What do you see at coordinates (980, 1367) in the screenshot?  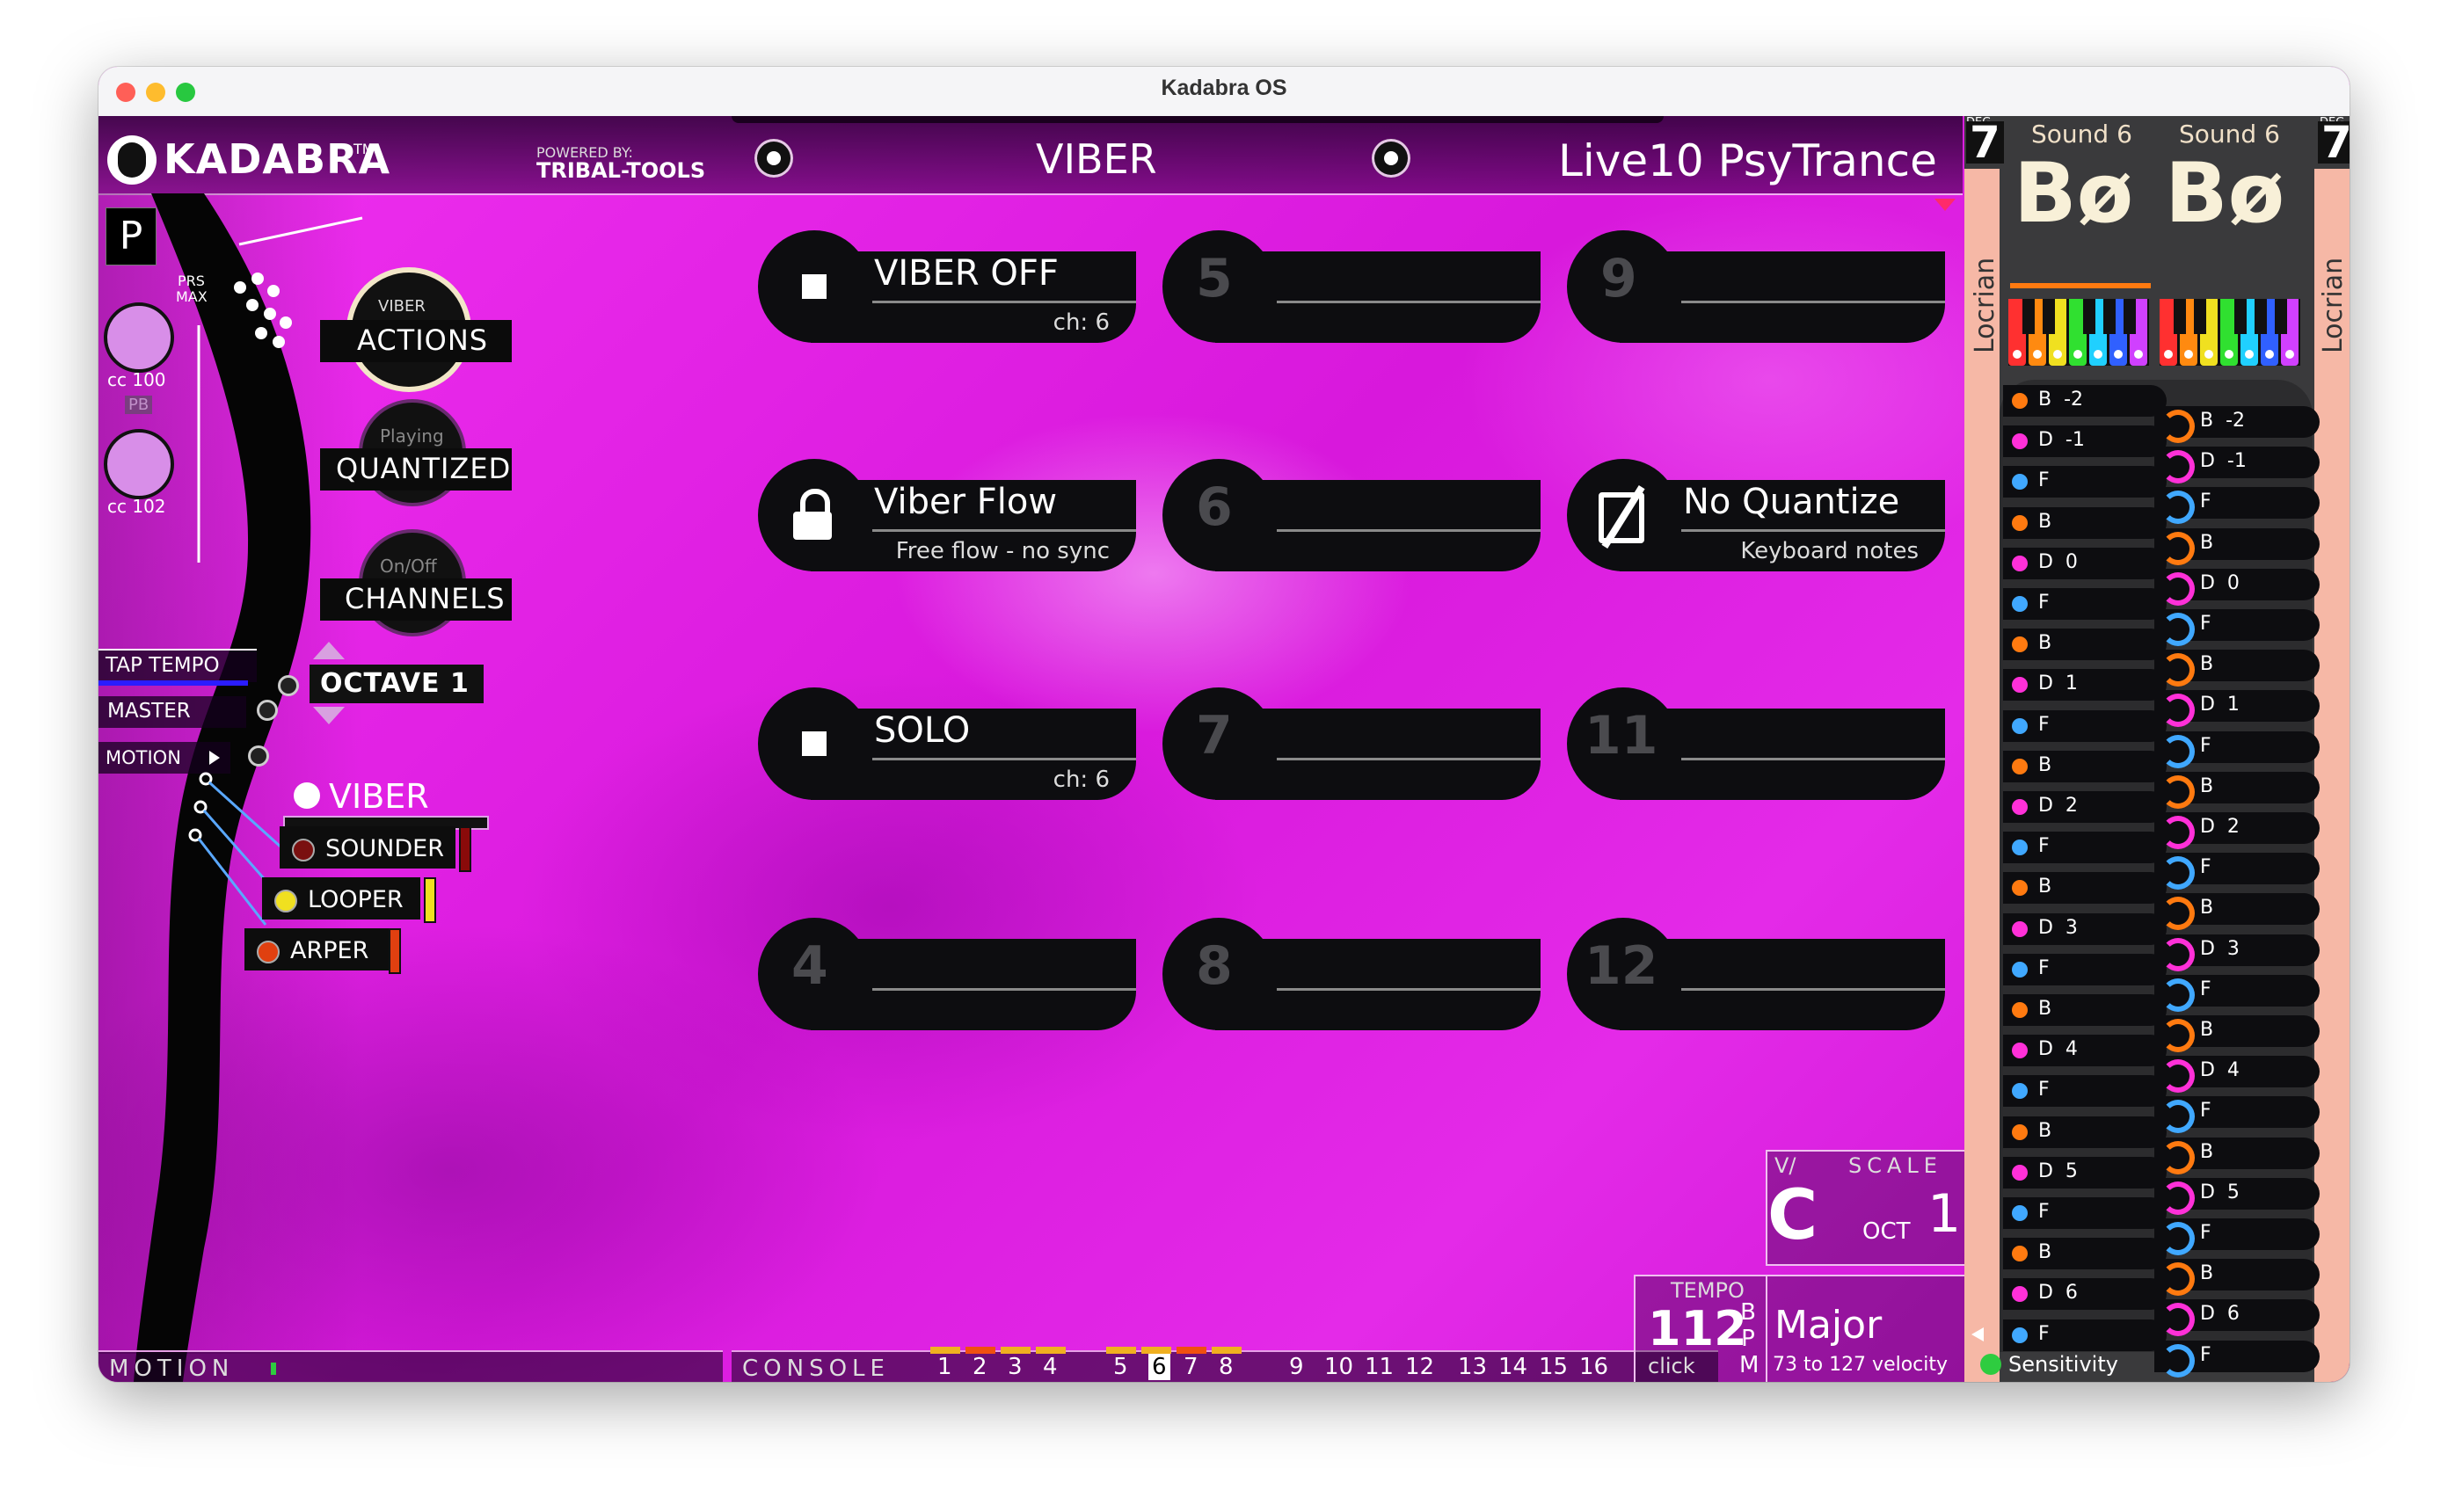 I see `console-channel-2: 2` at bounding box center [980, 1367].